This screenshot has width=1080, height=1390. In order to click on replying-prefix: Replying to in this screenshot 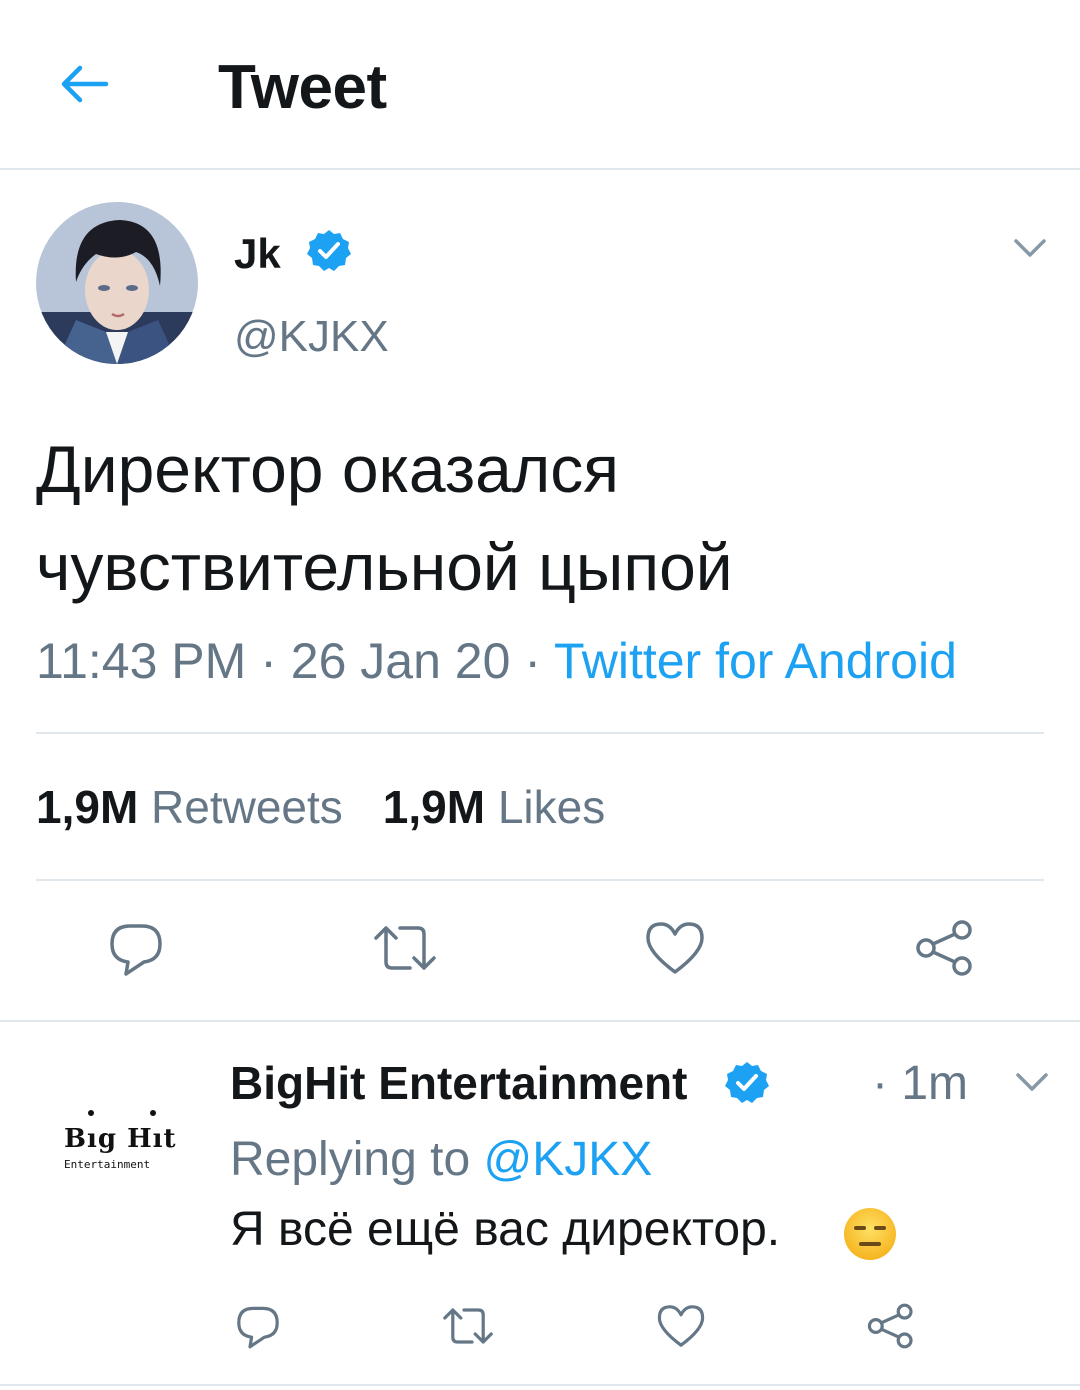, I will do `click(350, 1159)`.